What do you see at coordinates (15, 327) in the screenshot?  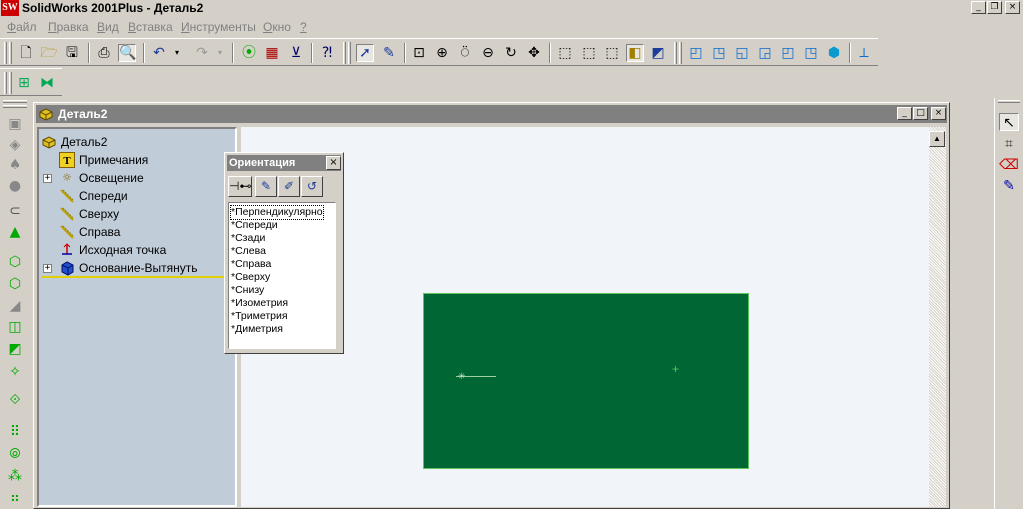 I see `draft-icon: ◫` at bounding box center [15, 327].